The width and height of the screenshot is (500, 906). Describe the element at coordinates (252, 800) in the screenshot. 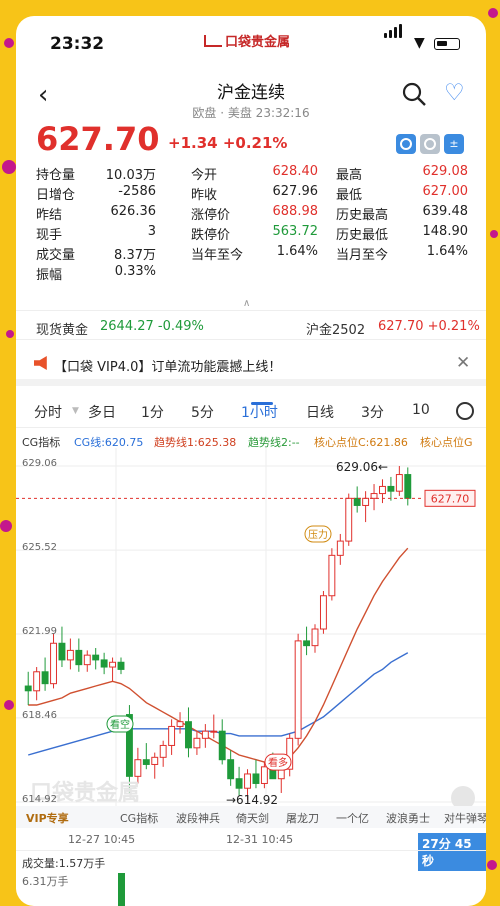

I see `low-label: →614.92` at that location.